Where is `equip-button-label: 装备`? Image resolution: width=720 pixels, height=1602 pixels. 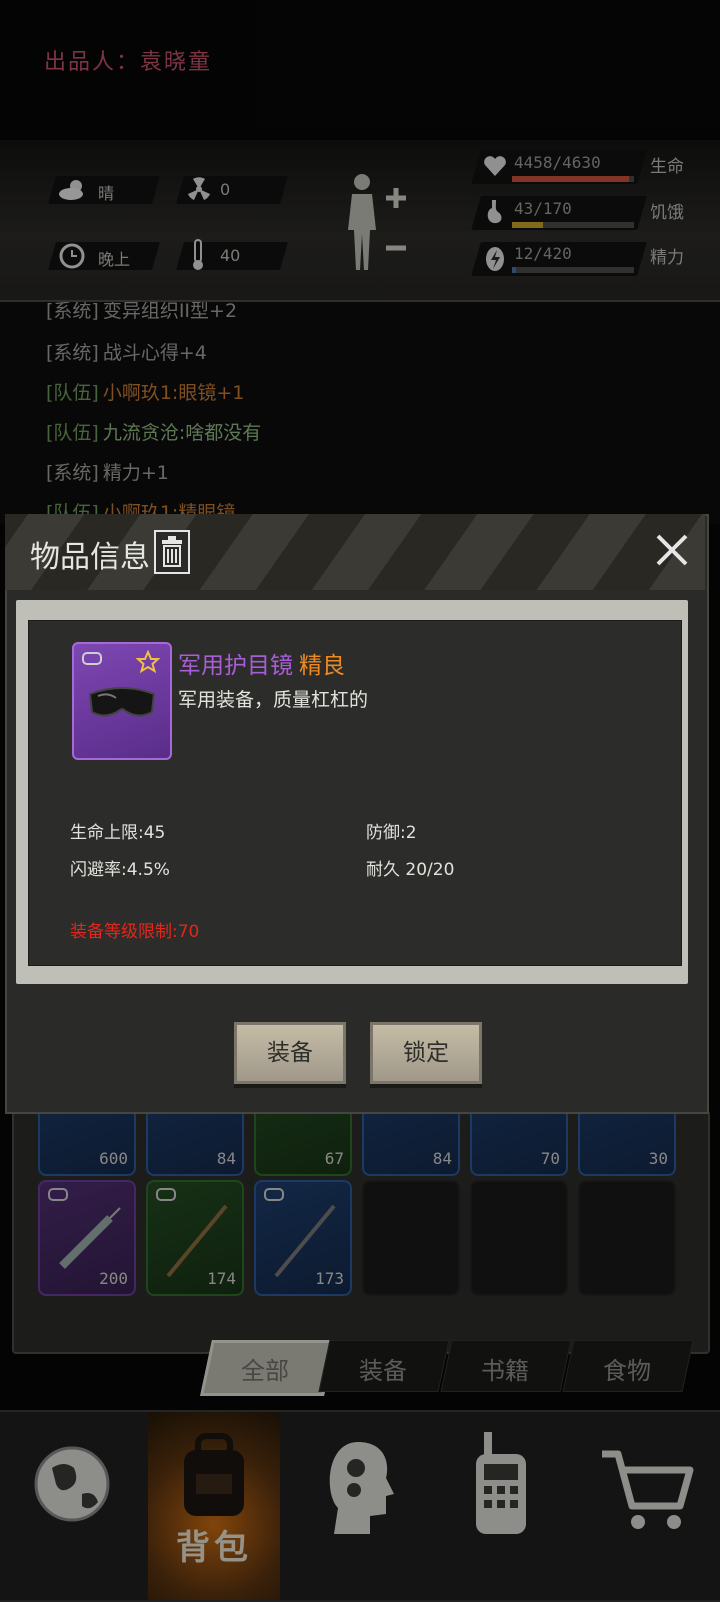
equip-button-label: 装备 is located at coordinates (290, 1053).